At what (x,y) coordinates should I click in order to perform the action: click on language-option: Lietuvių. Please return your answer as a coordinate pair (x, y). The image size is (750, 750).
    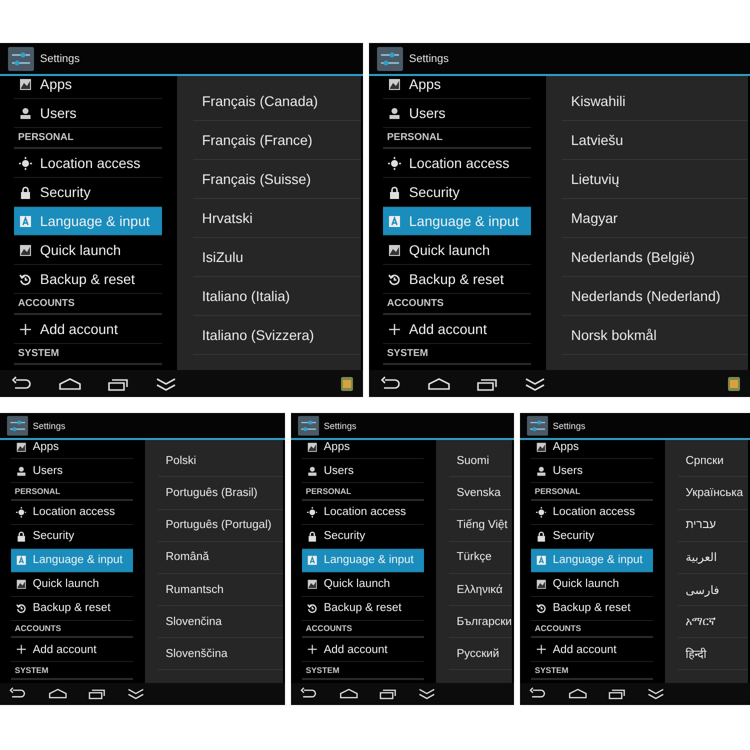
    Looking at the image, I should click on (655, 179).